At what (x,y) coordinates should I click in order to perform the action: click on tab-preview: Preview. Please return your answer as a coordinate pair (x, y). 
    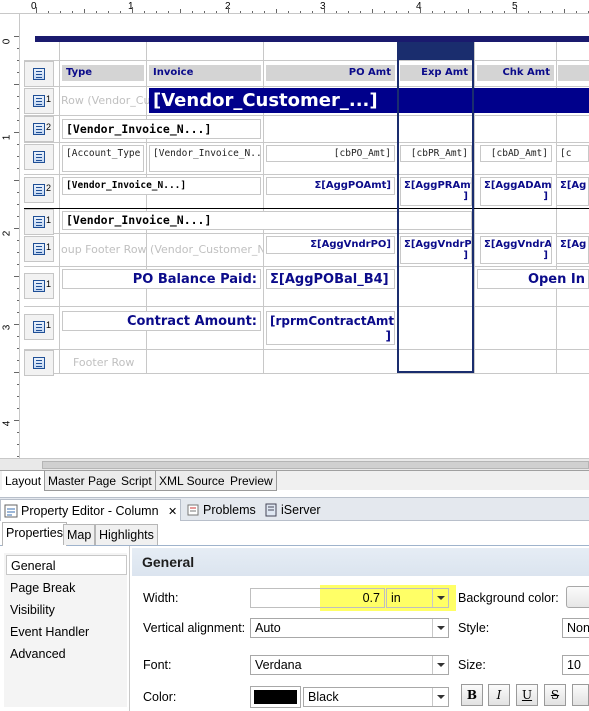
    Looking at the image, I should click on (252, 481).